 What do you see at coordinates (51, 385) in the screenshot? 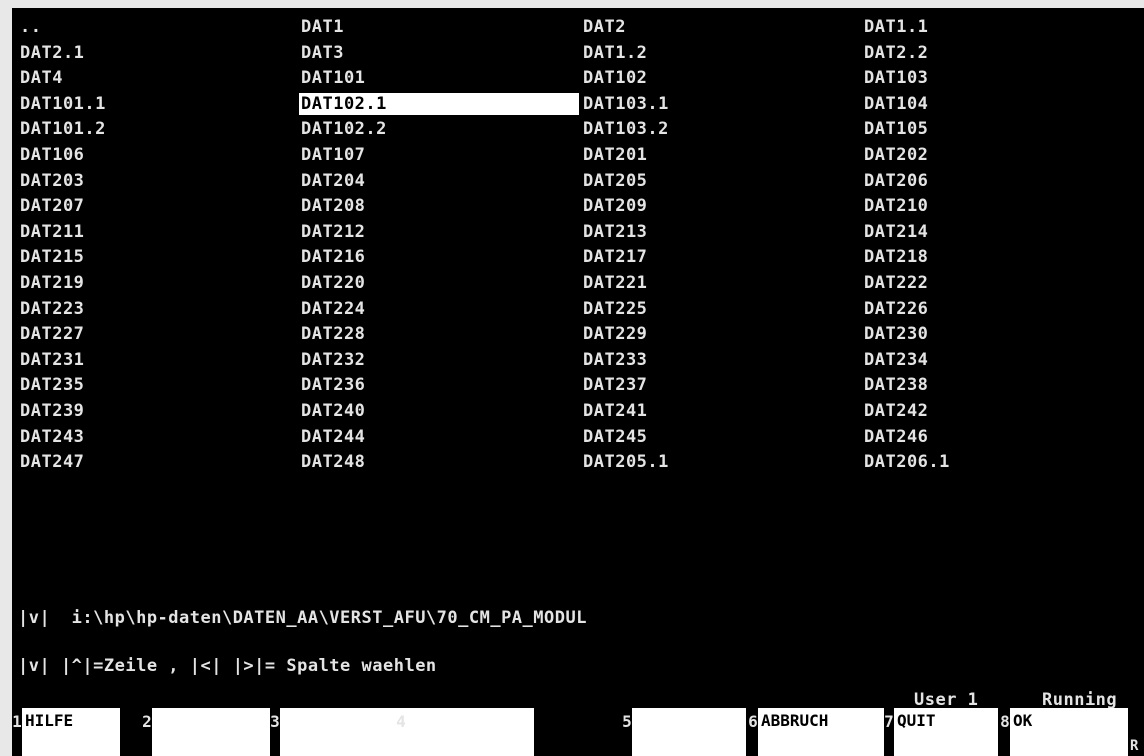
I see `file-item: DAT235` at bounding box center [51, 385].